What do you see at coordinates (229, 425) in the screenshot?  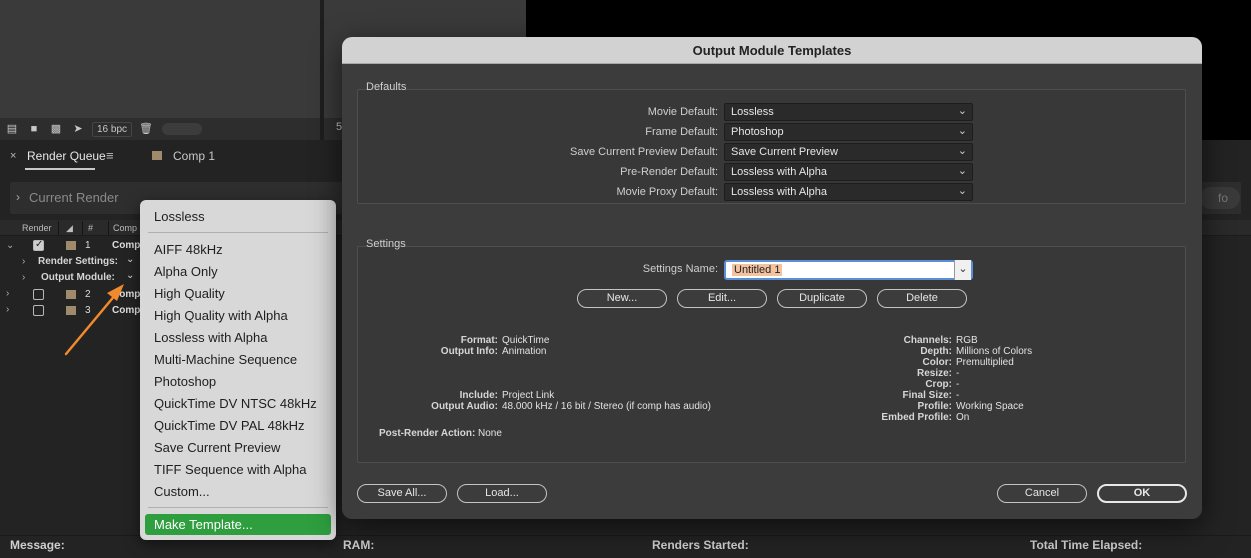 I see `menu-item: QuickTime DV PAL 48kHz` at bounding box center [229, 425].